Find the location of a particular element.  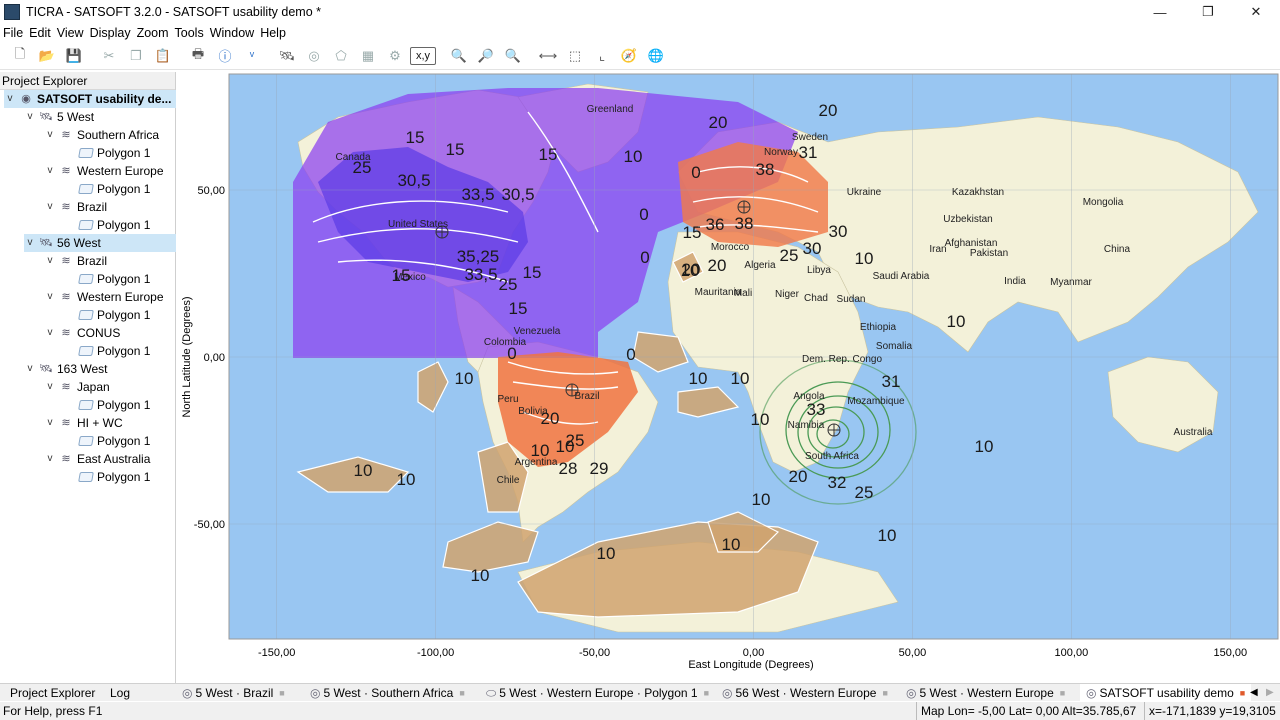

maximize-button: ❐ is located at coordinates (1208, 12).